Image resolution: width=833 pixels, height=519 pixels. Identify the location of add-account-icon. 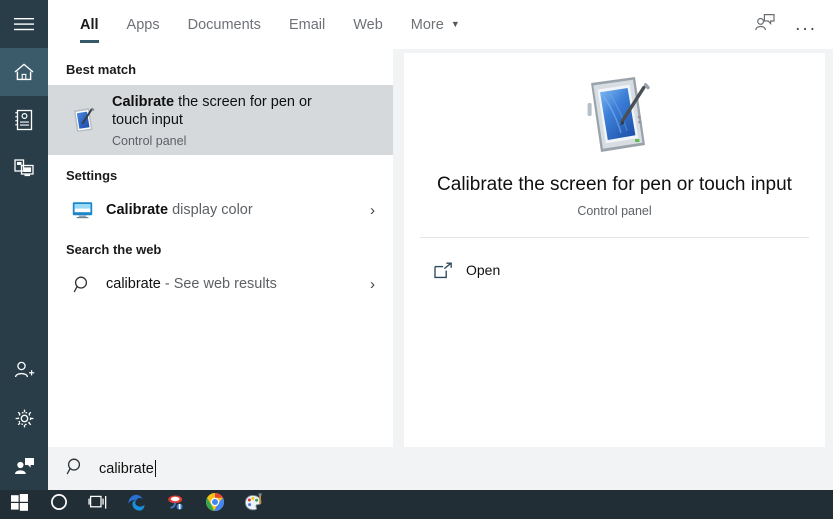
(24, 370).